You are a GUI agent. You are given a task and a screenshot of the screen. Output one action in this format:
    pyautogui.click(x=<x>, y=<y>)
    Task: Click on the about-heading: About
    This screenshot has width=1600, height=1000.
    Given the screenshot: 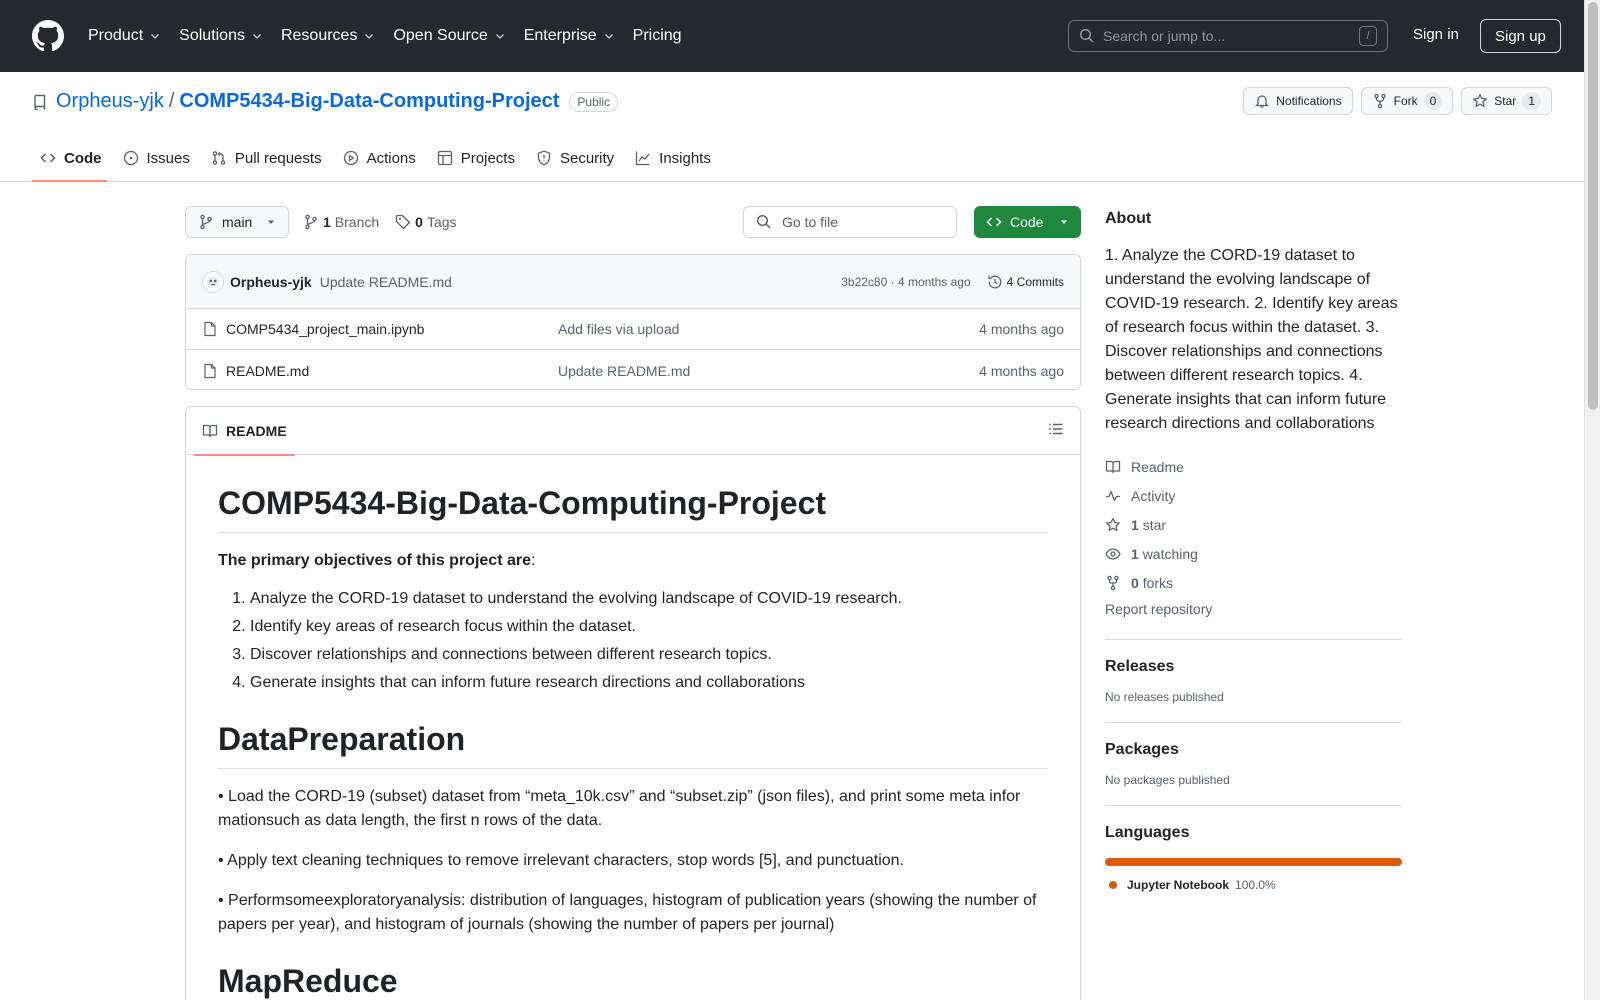 What is the action you would take?
    pyautogui.click(x=1128, y=218)
    